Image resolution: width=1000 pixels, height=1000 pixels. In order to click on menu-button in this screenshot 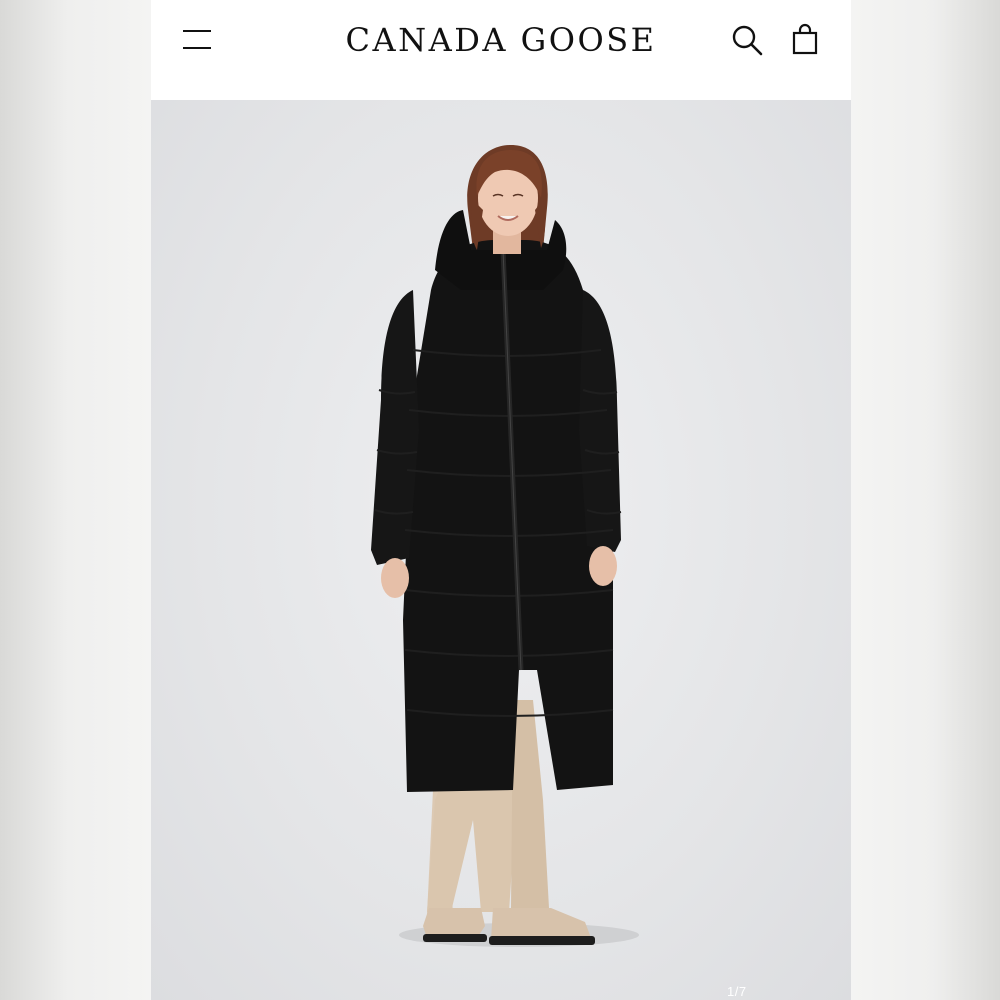, I will do `click(197, 40)`.